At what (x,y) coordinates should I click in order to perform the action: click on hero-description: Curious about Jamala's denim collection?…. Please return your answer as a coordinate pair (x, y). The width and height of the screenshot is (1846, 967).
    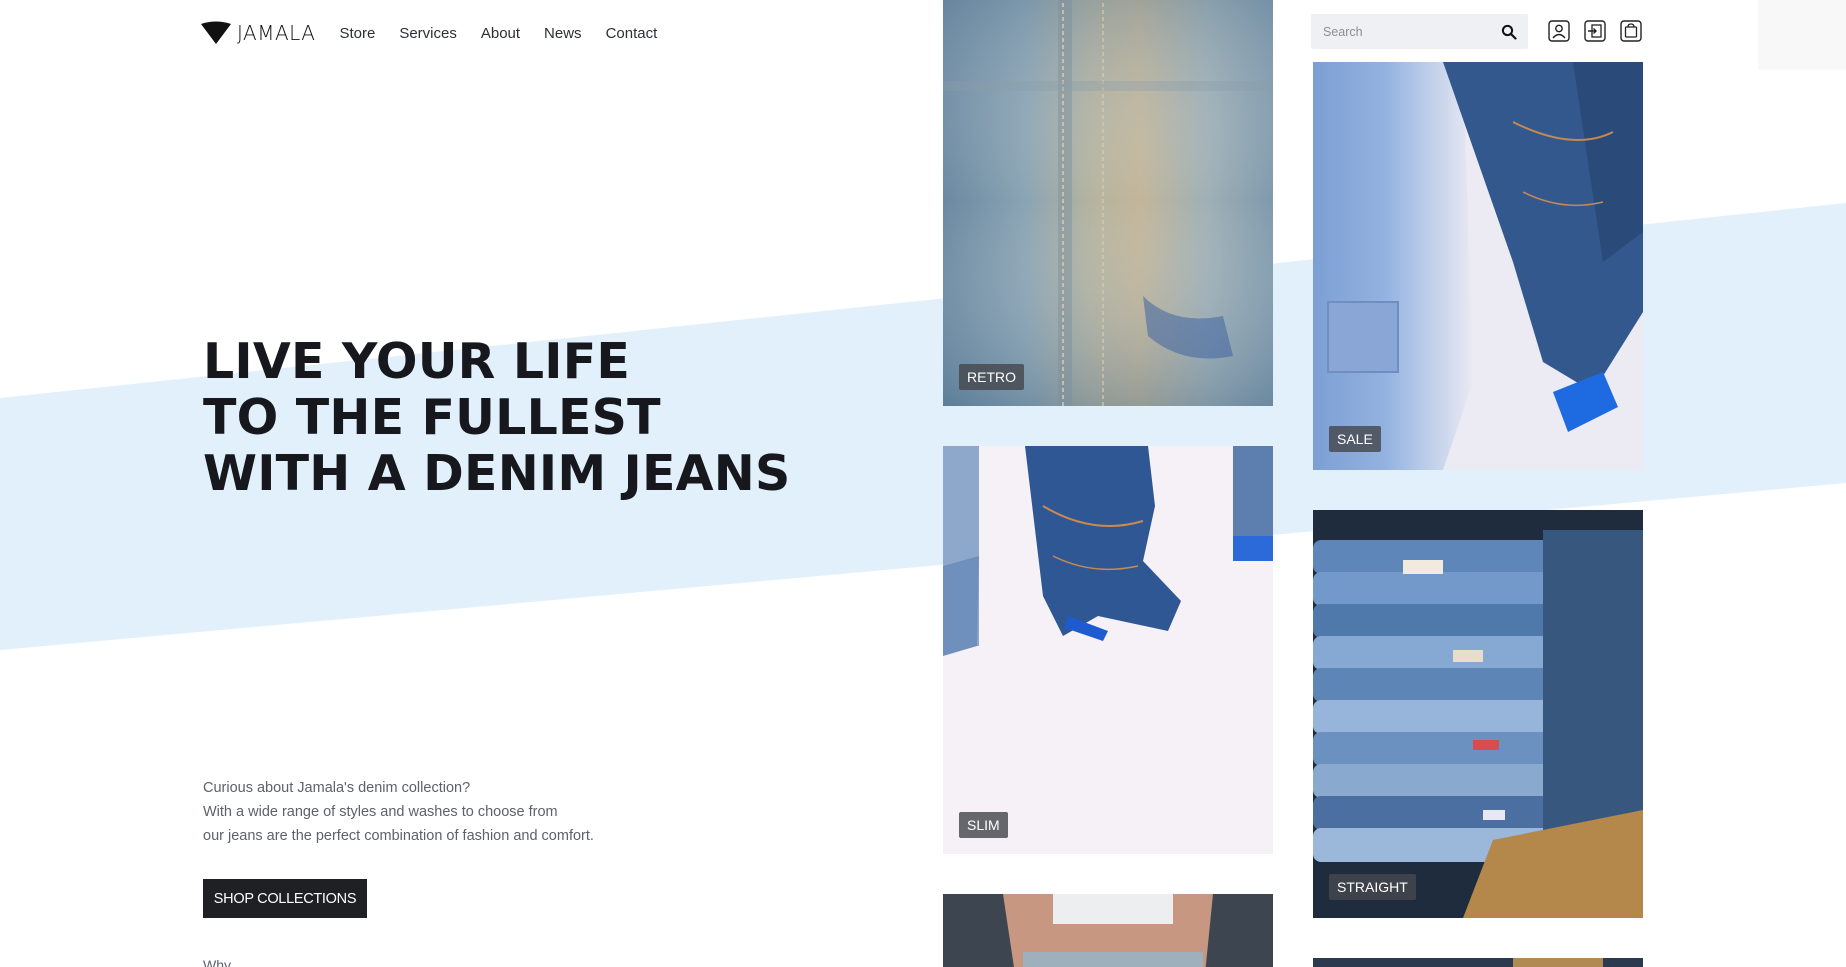
    Looking at the image, I should click on (398, 812).